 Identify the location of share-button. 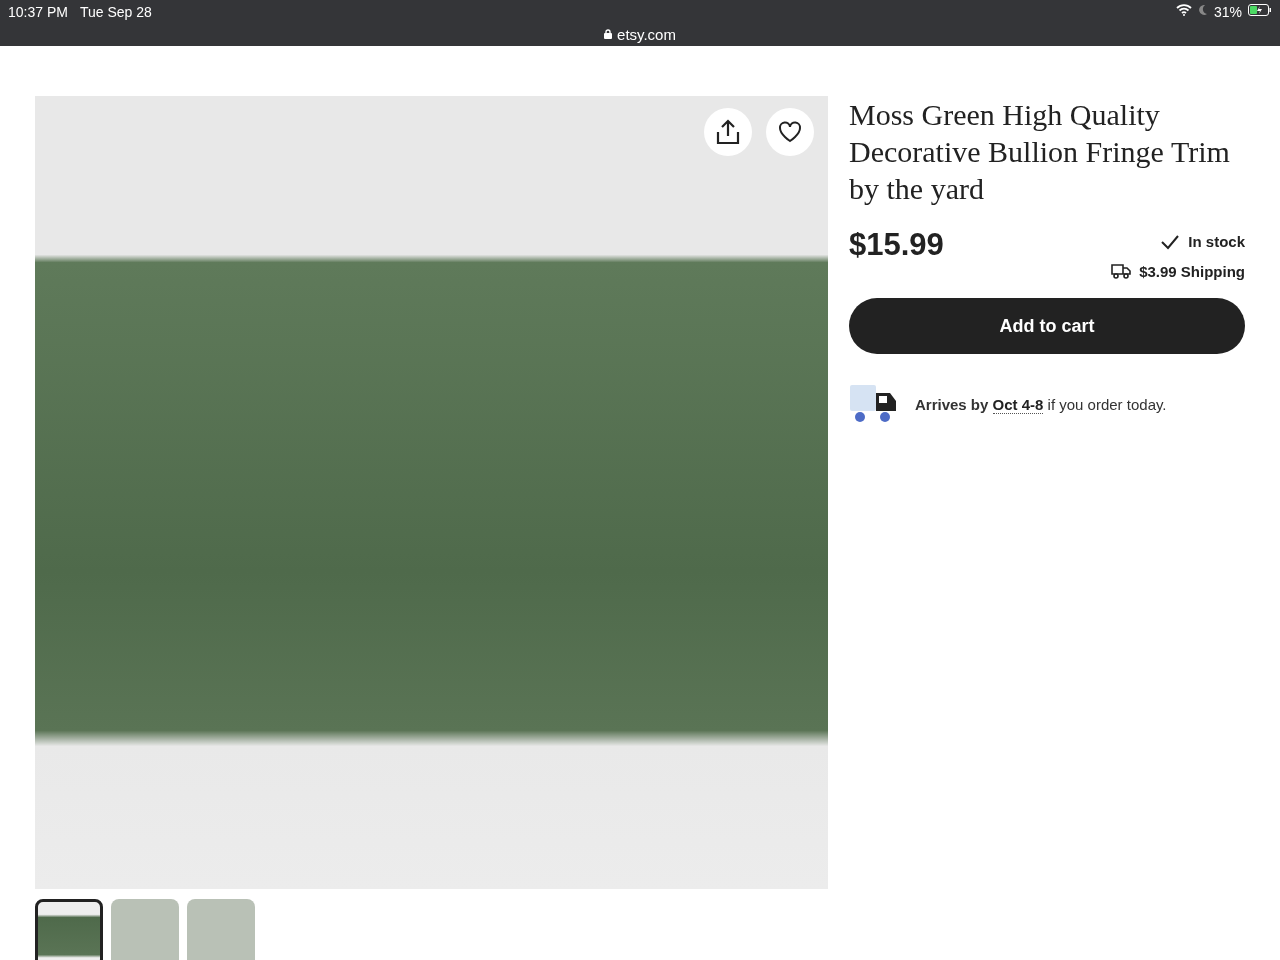
(728, 132).